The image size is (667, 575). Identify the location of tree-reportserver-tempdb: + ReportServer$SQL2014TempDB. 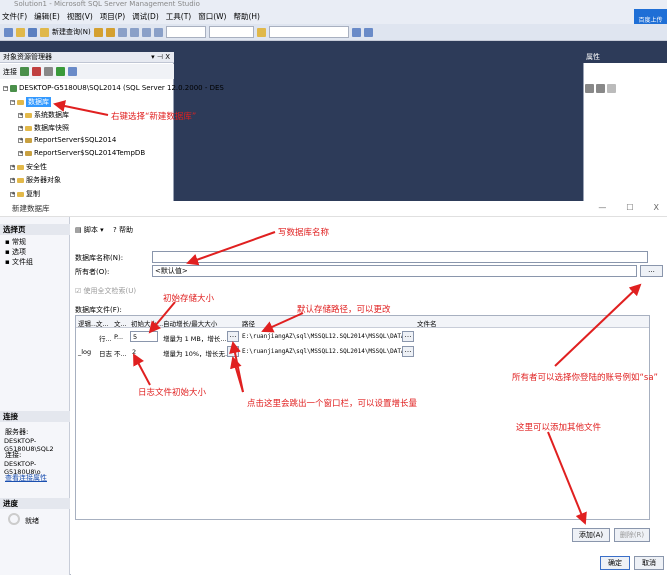
(81, 153).